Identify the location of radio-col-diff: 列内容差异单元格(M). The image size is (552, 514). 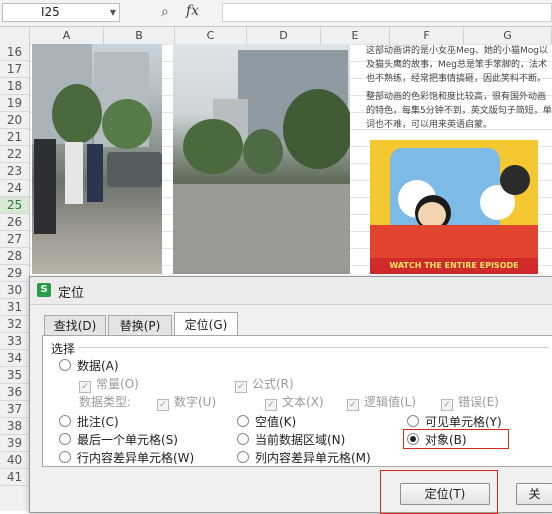
(304, 458).